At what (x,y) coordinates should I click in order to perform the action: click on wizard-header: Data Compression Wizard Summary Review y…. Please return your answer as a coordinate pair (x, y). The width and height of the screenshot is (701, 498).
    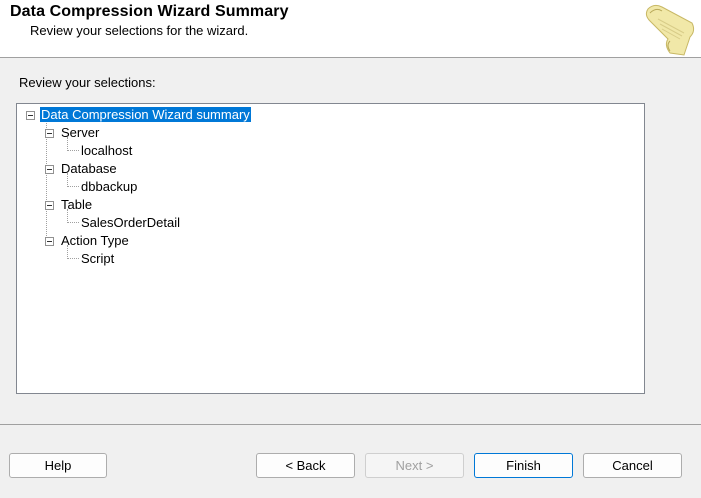
    Looking at the image, I should click on (350, 29).